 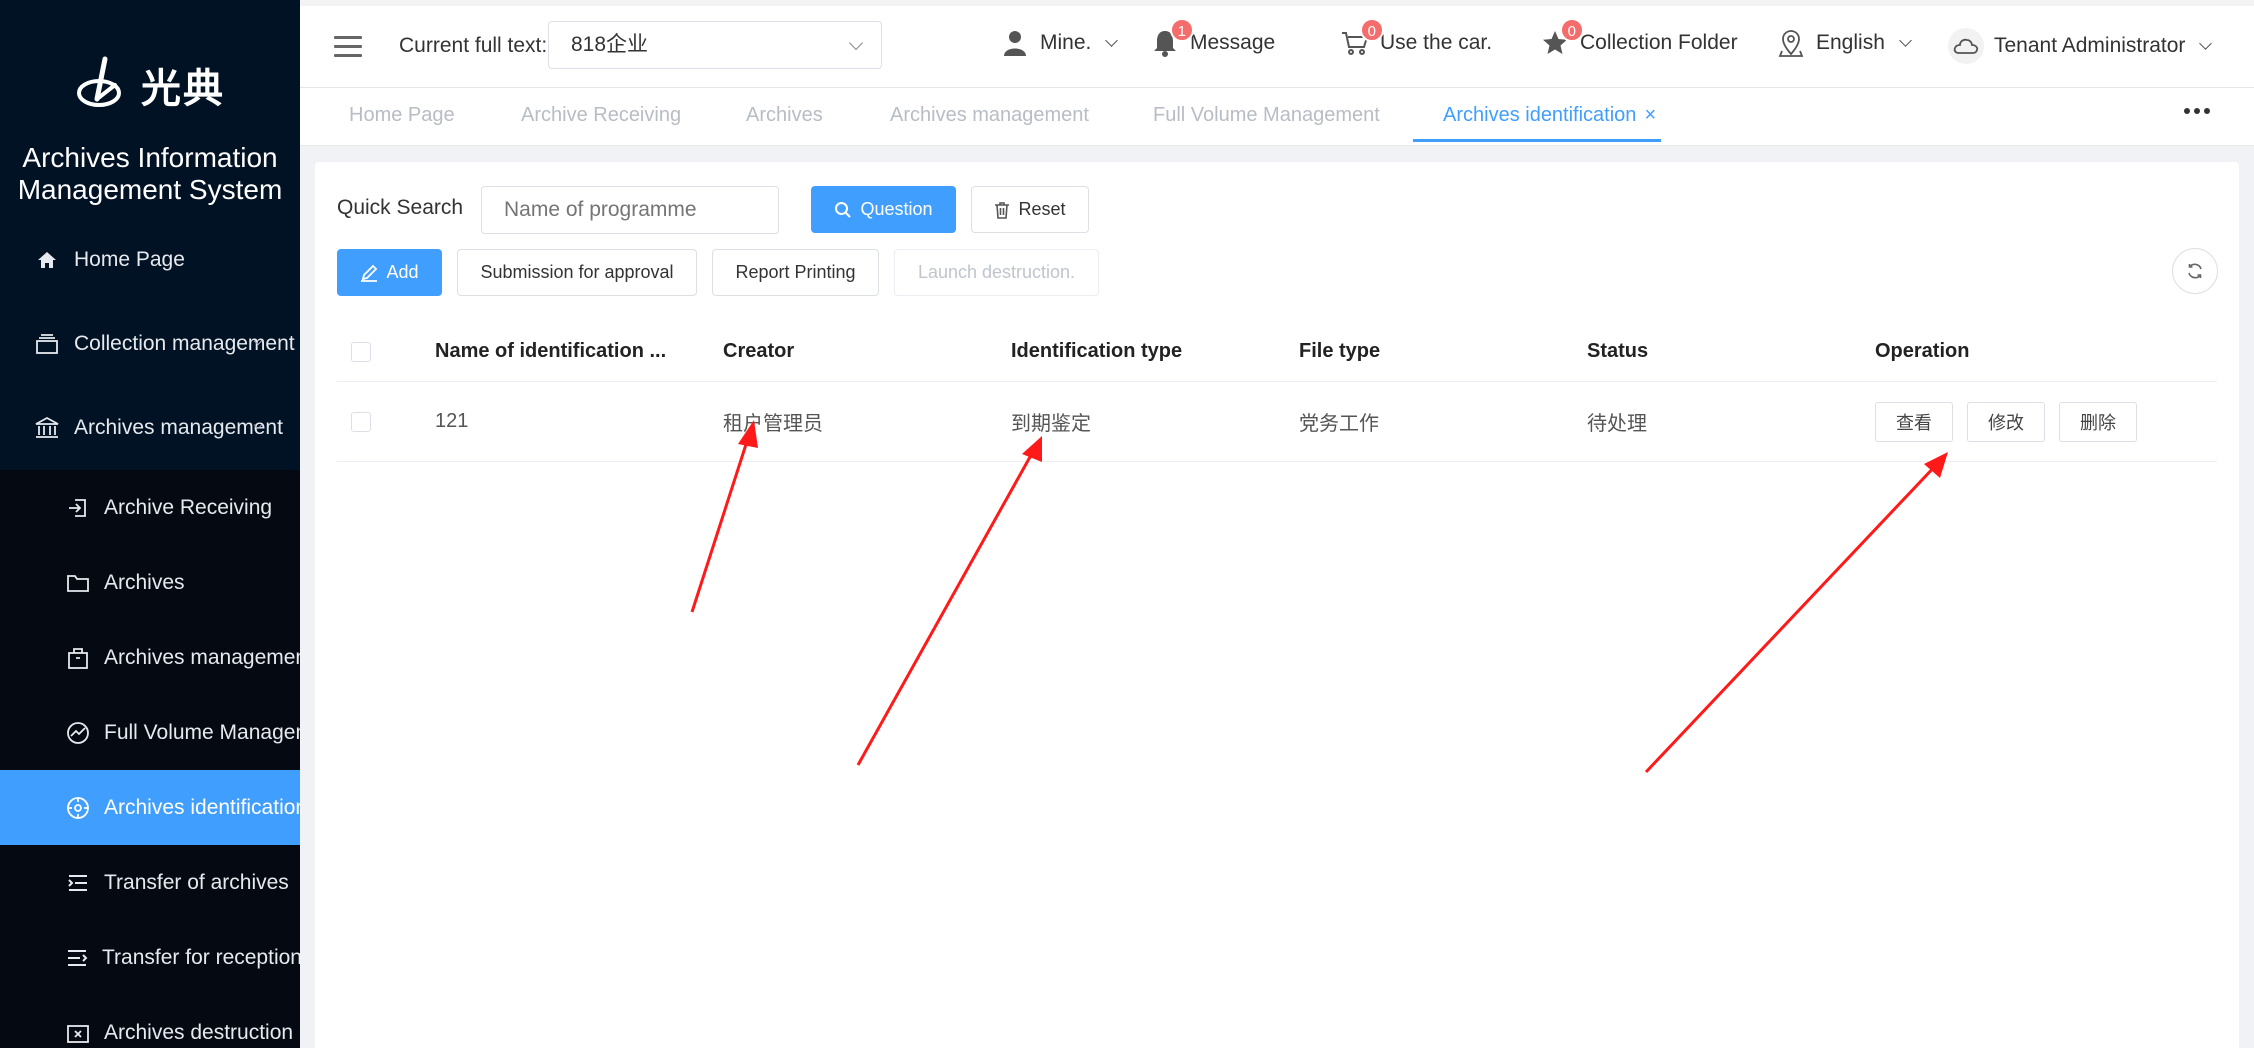 What do you see at coordinates (759, 351) in the screenshot?
I see `column-header-creator: Creator` at bounding box center [759, 351].